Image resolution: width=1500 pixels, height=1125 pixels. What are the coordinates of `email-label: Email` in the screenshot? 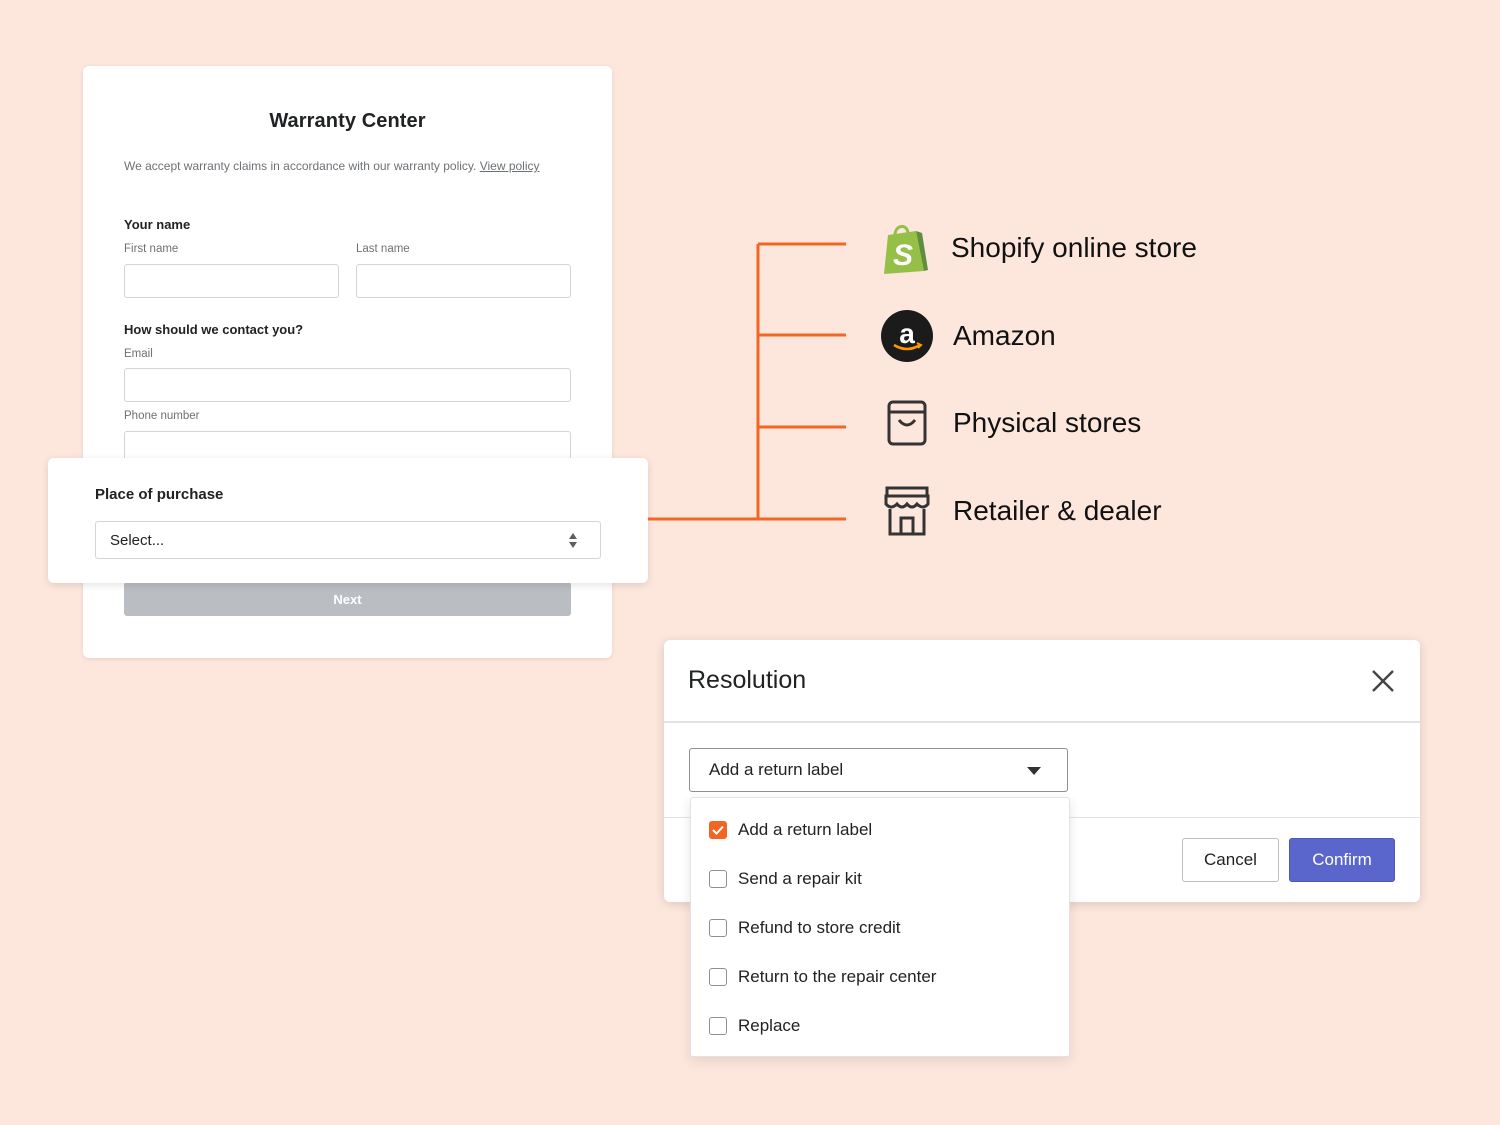 It's located at (138, 354).